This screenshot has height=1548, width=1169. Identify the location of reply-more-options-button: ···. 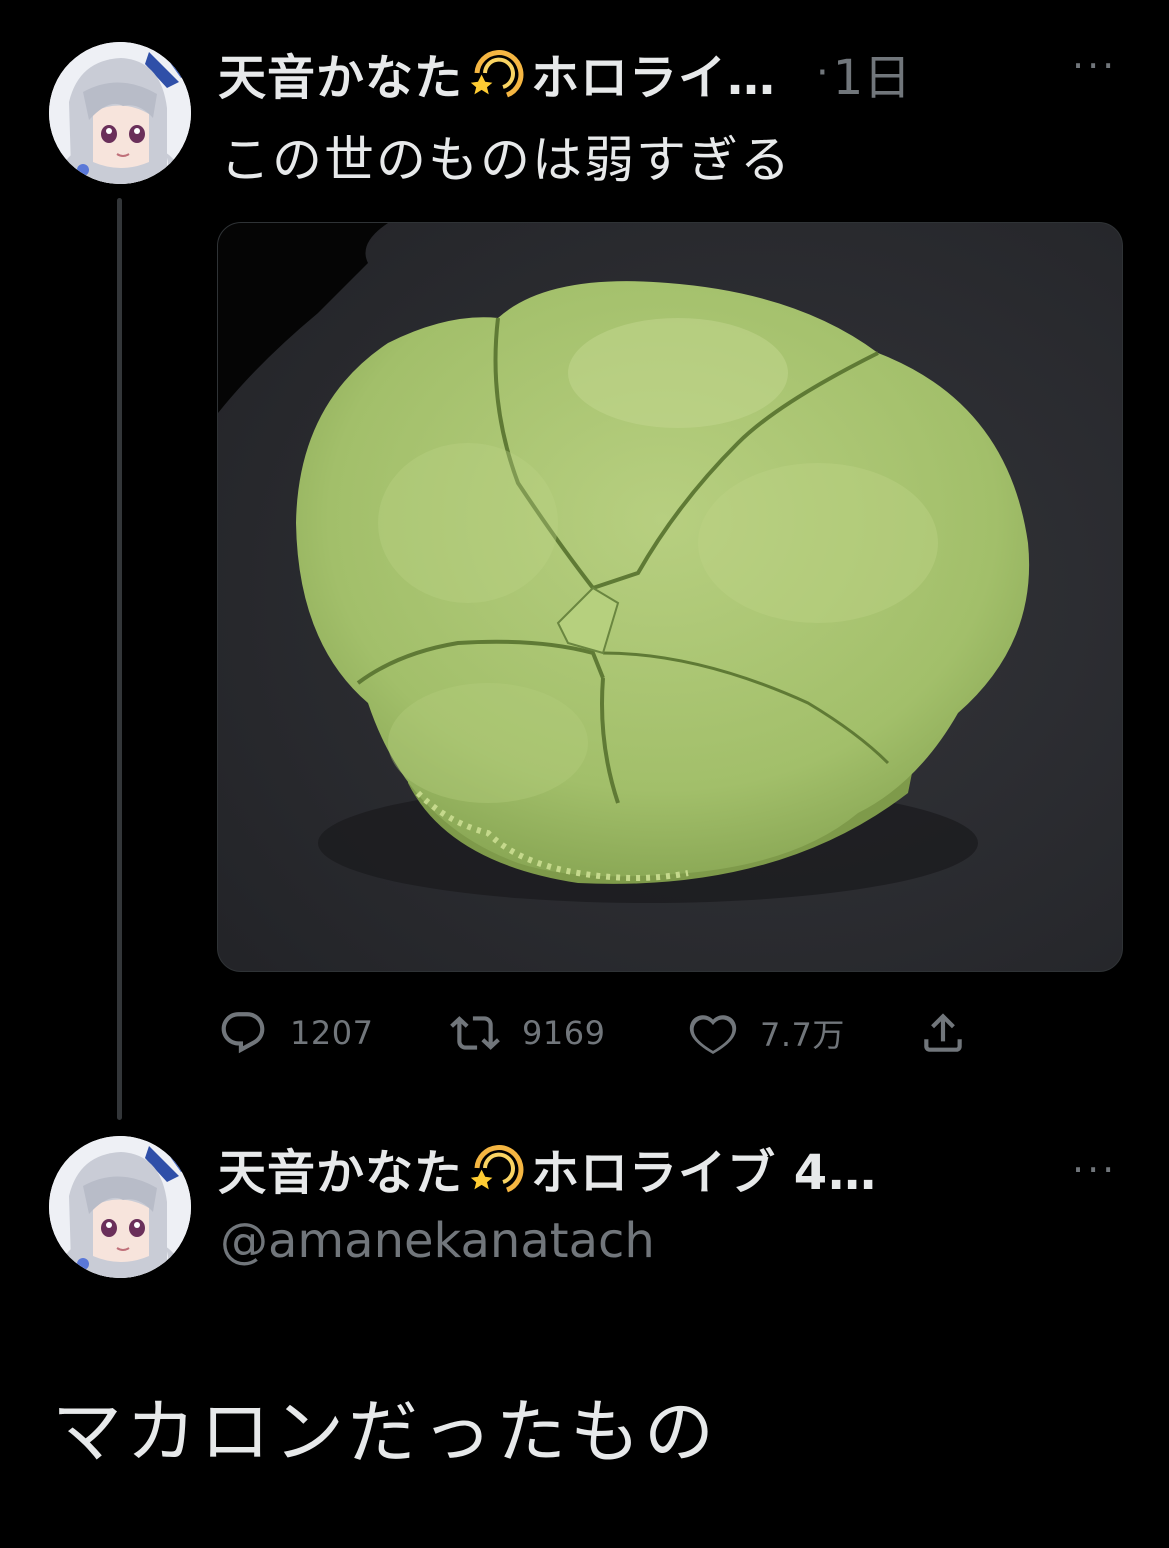
(1094, 1170).